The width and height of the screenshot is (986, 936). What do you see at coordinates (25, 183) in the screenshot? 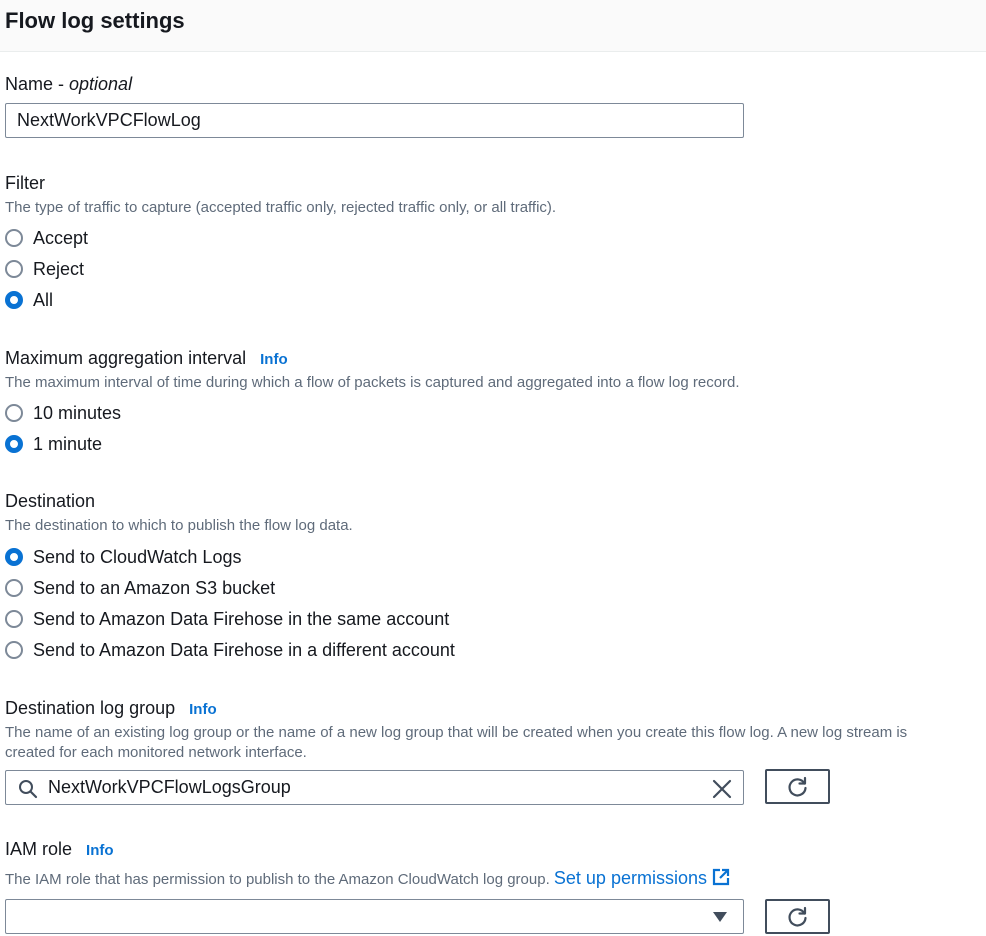
I see `filter-label: Filter` at bounding box center [25, 183].